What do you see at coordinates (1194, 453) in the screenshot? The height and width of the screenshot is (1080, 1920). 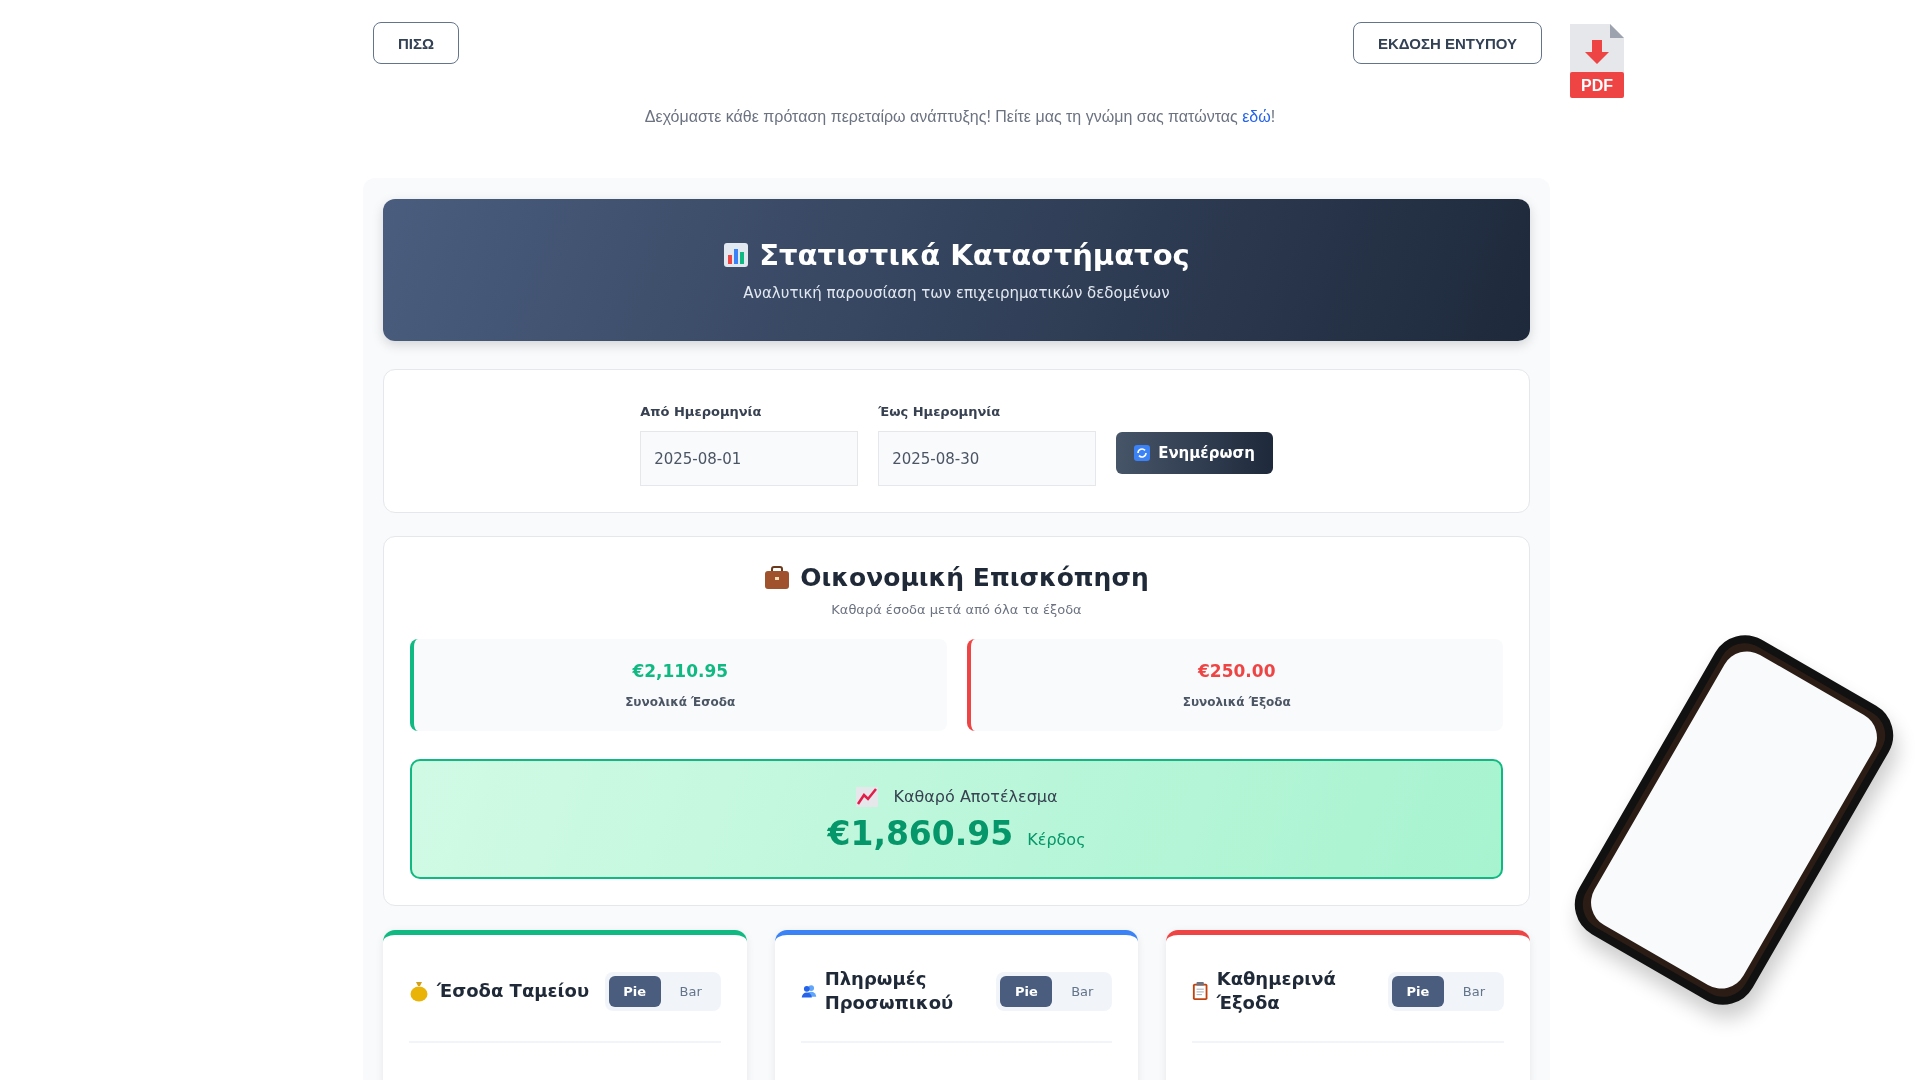 I see `update-button: Ενημέρωση` at bounding box center [1194, 453].